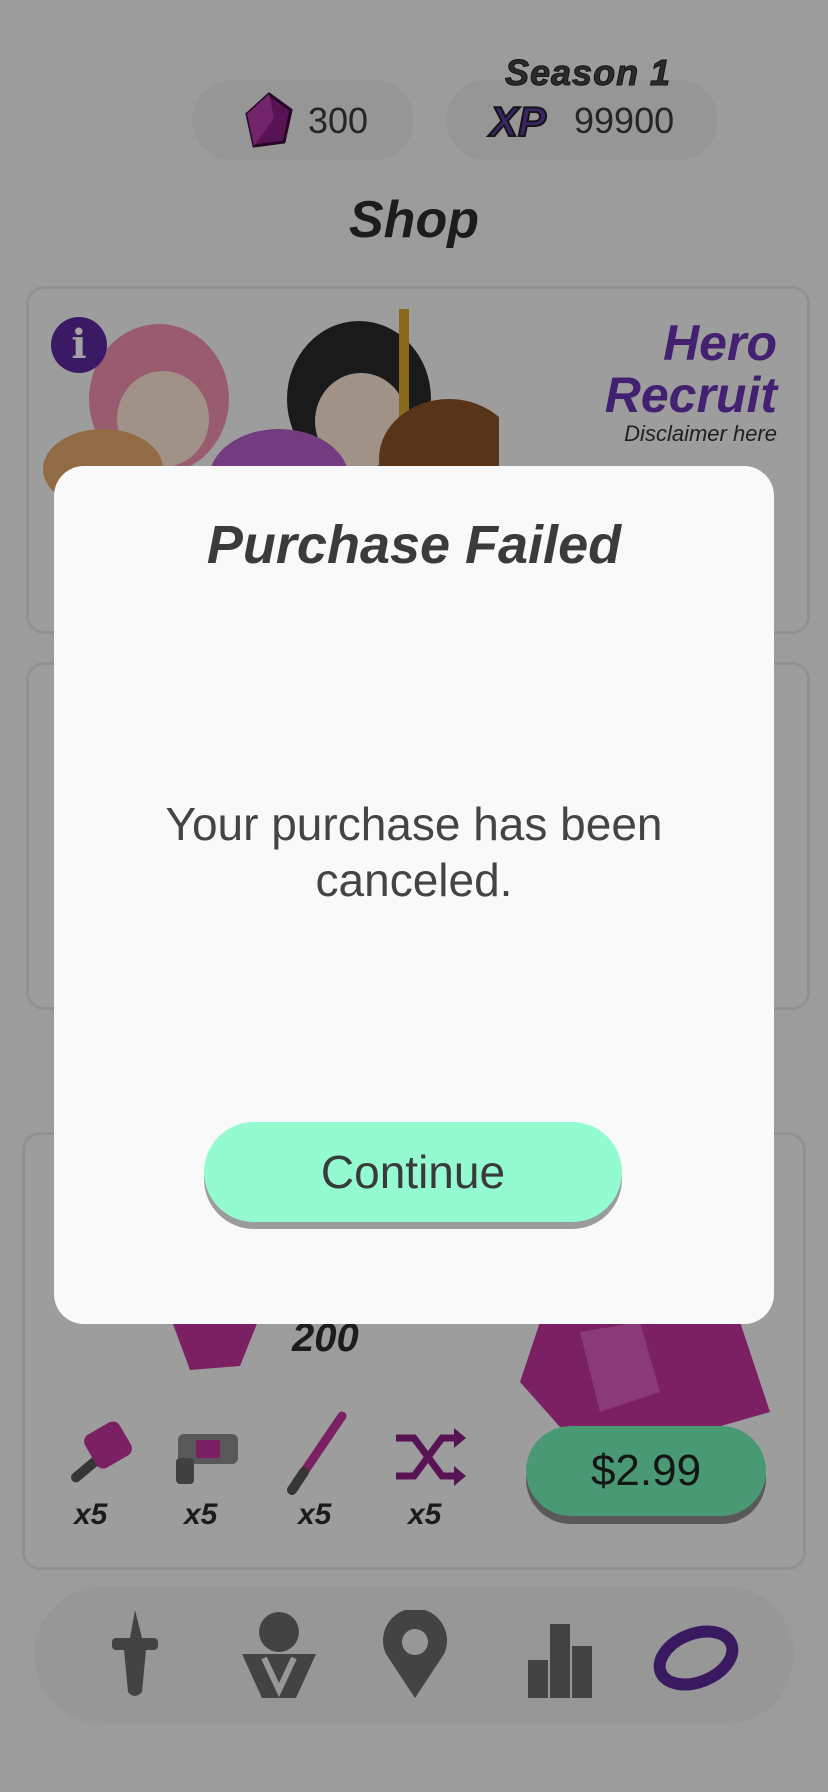 This screenshot has width=828, height=1792. Describe the element at coordinates (414, 545) in the screenshot. I see `dialog-title: Purchase Failed` at that location.